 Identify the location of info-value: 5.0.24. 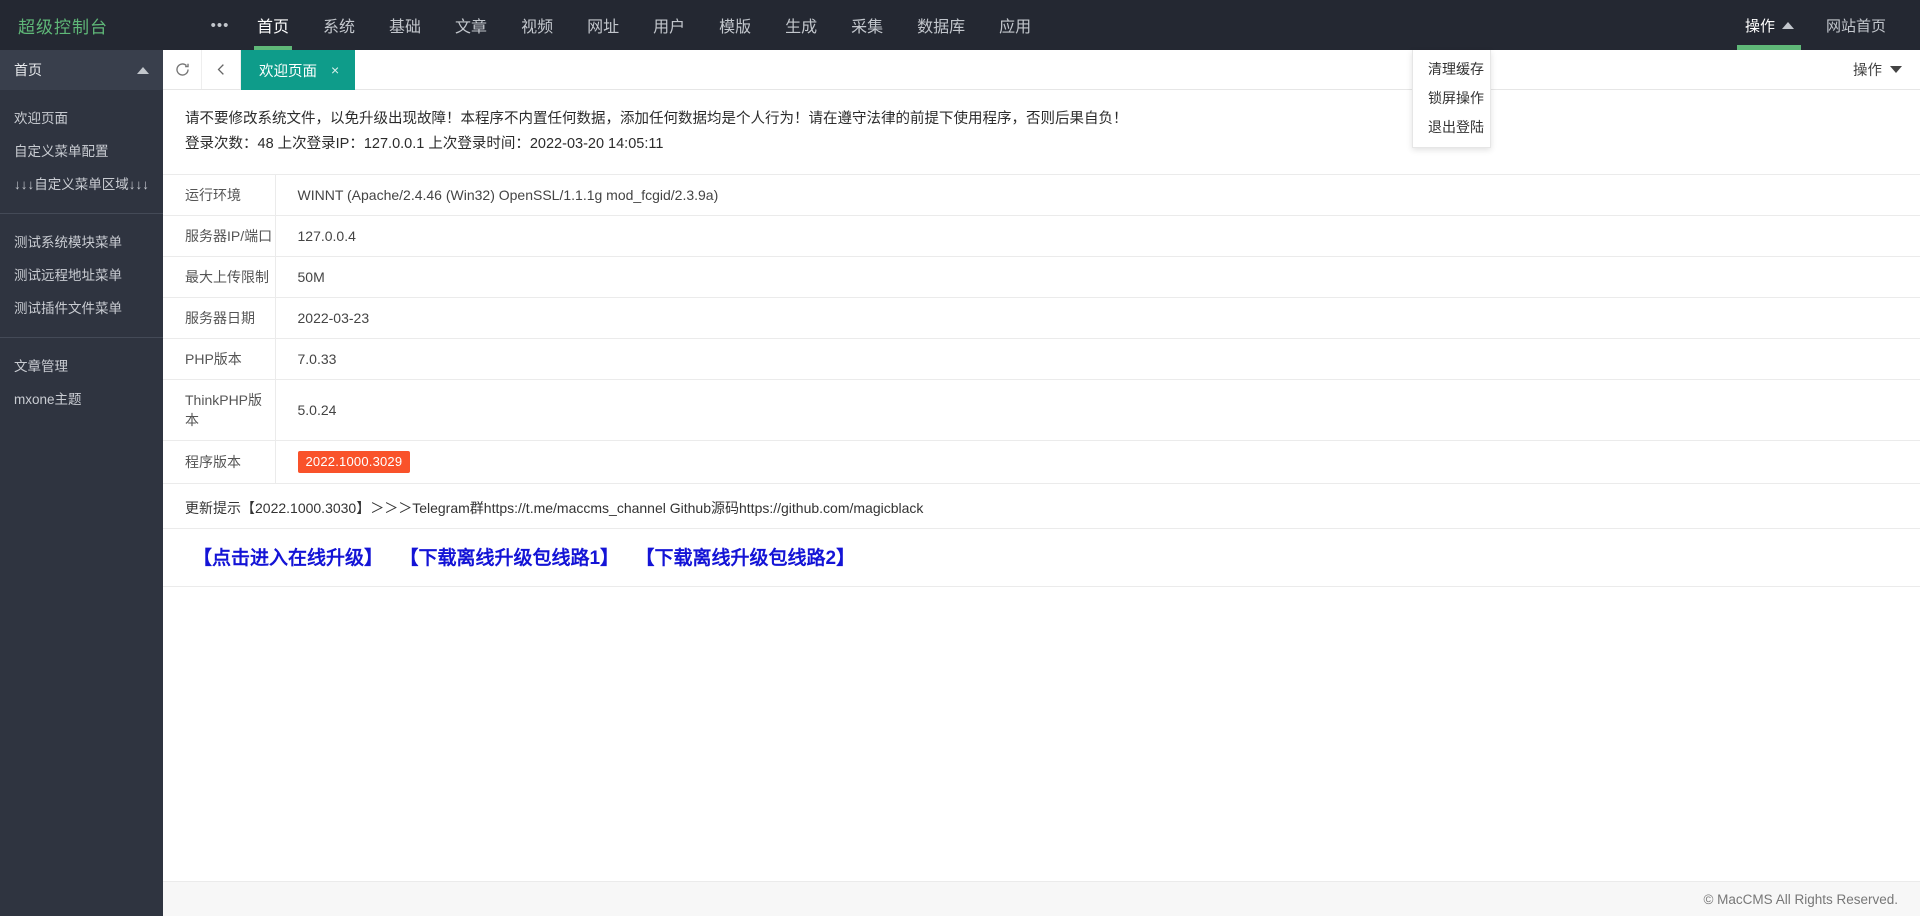
(317, 409).